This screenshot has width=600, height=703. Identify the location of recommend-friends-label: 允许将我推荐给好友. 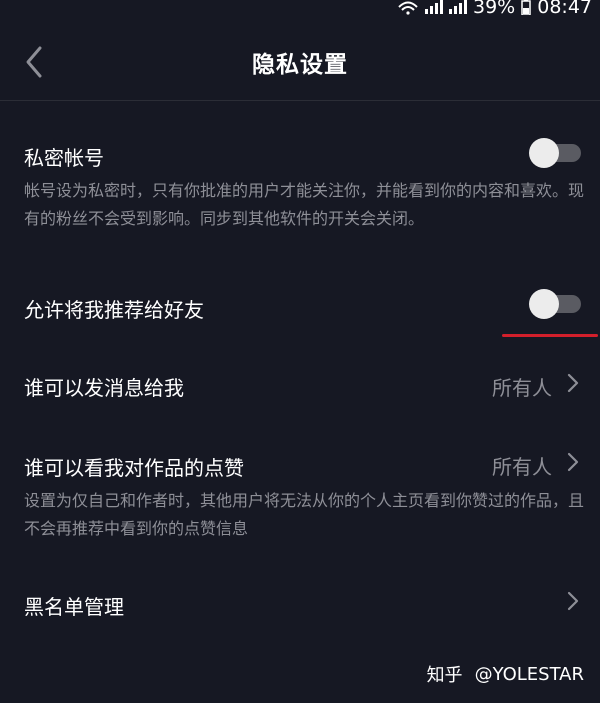
(114, 310).